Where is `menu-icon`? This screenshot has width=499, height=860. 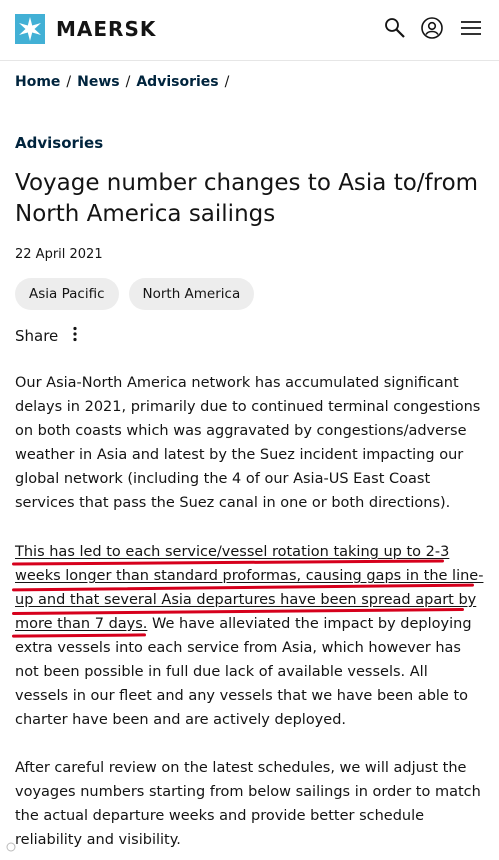 menu-icon is located at coordinates (471, 28).